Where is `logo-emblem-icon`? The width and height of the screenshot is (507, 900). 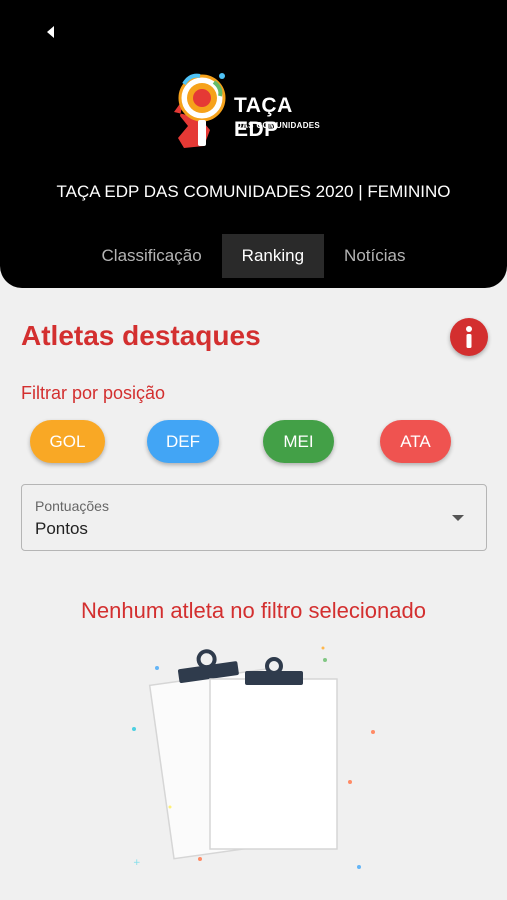
logo-emblem-icon is located at coordinates (200, 110).